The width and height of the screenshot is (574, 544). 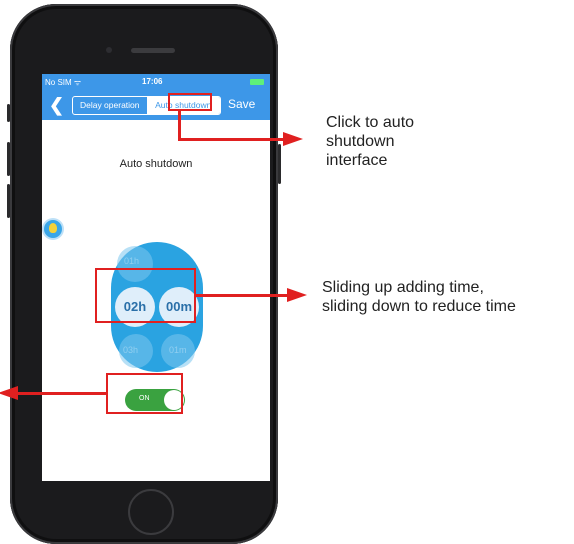 What do you see at coordinates (156, 105) in the screenshot?
I see `nav-bar: ❮ Delay operation Auto shutdown Save` at bounding box center [156, 105].